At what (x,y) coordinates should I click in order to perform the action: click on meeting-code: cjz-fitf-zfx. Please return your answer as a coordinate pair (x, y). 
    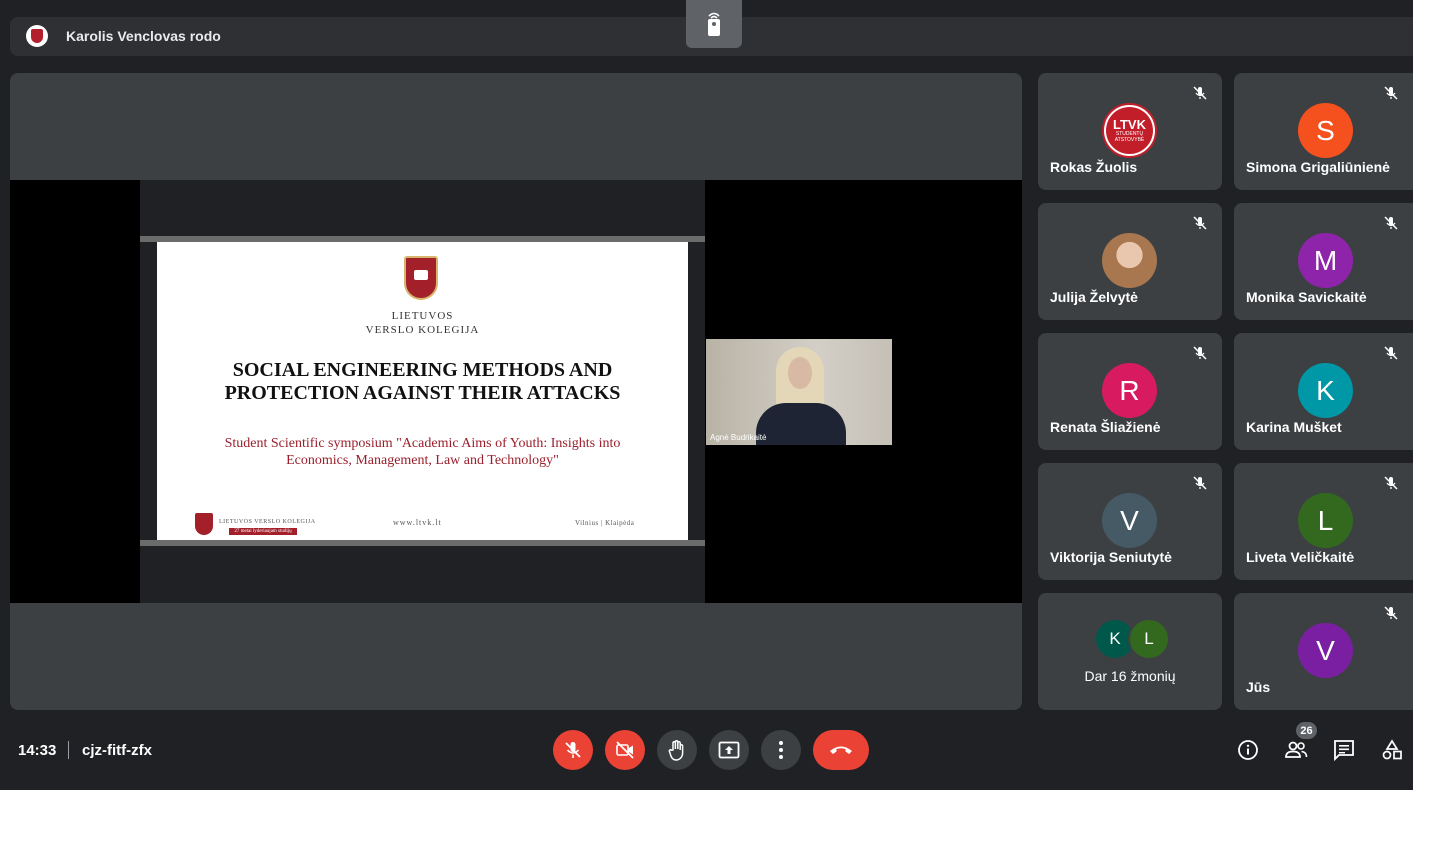
    Looking at the image, I should click on (117, 750).